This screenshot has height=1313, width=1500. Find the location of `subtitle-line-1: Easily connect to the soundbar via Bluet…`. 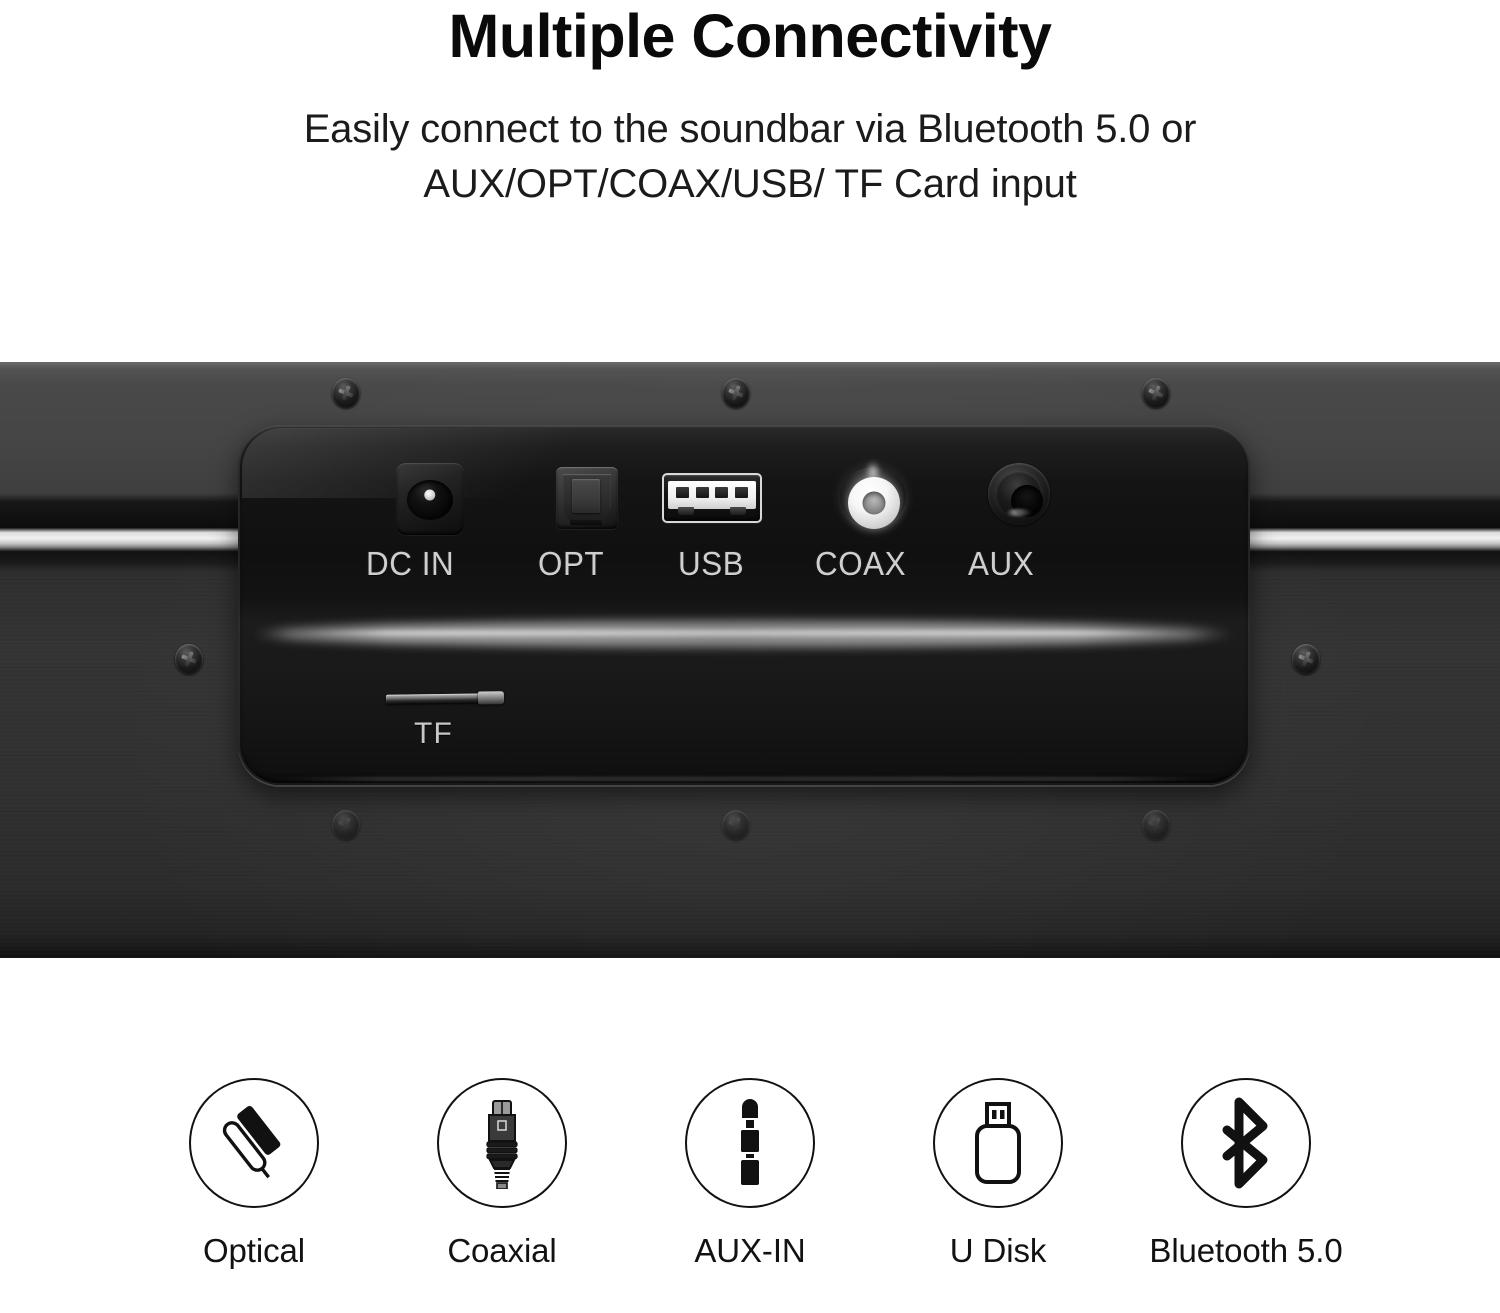

subtitle-line-1: Easily connect to the soundbar via Bluet… is located at coordinates (750, 129).